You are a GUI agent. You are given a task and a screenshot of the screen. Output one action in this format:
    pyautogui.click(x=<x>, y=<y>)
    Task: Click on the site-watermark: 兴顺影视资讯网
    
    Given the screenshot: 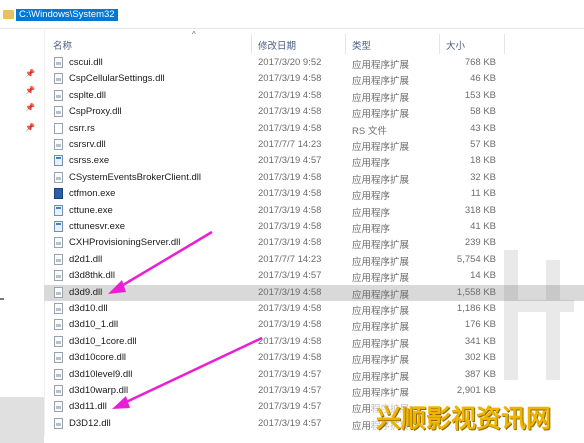 What is the action you would take?
    pyautogui.click(x=478, y=416)
    